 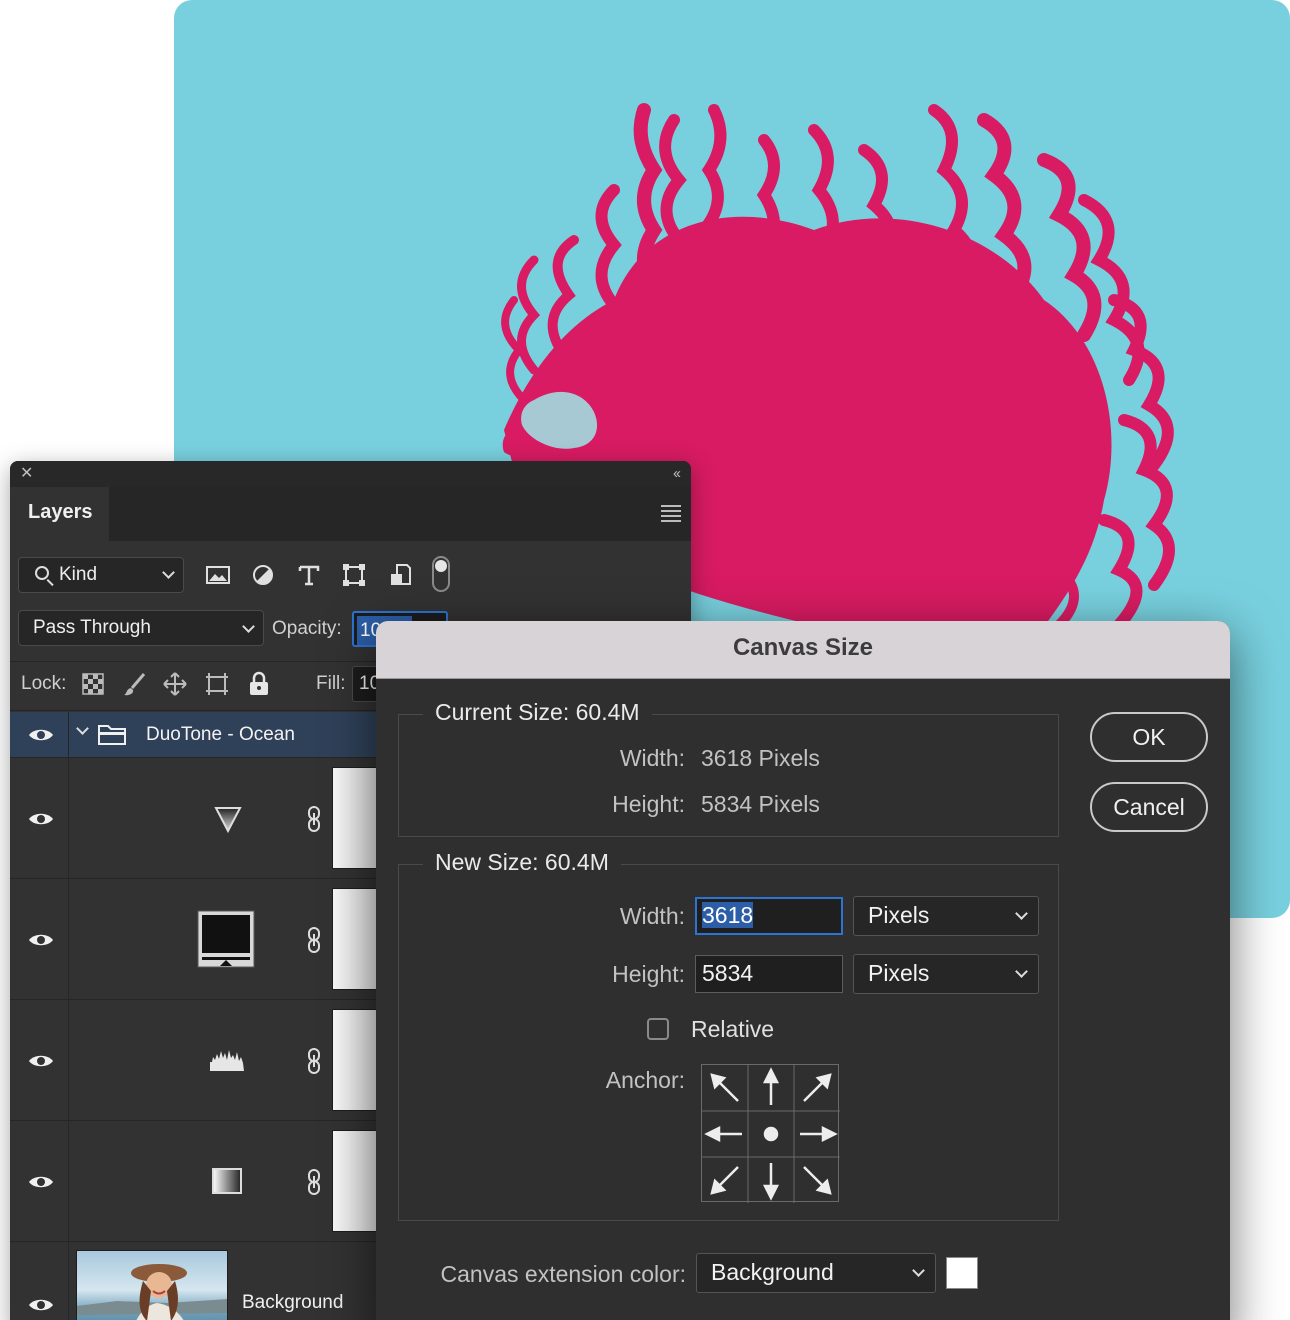 I want to click on panel-tab-row: Layers, so click(x=350, y=514).